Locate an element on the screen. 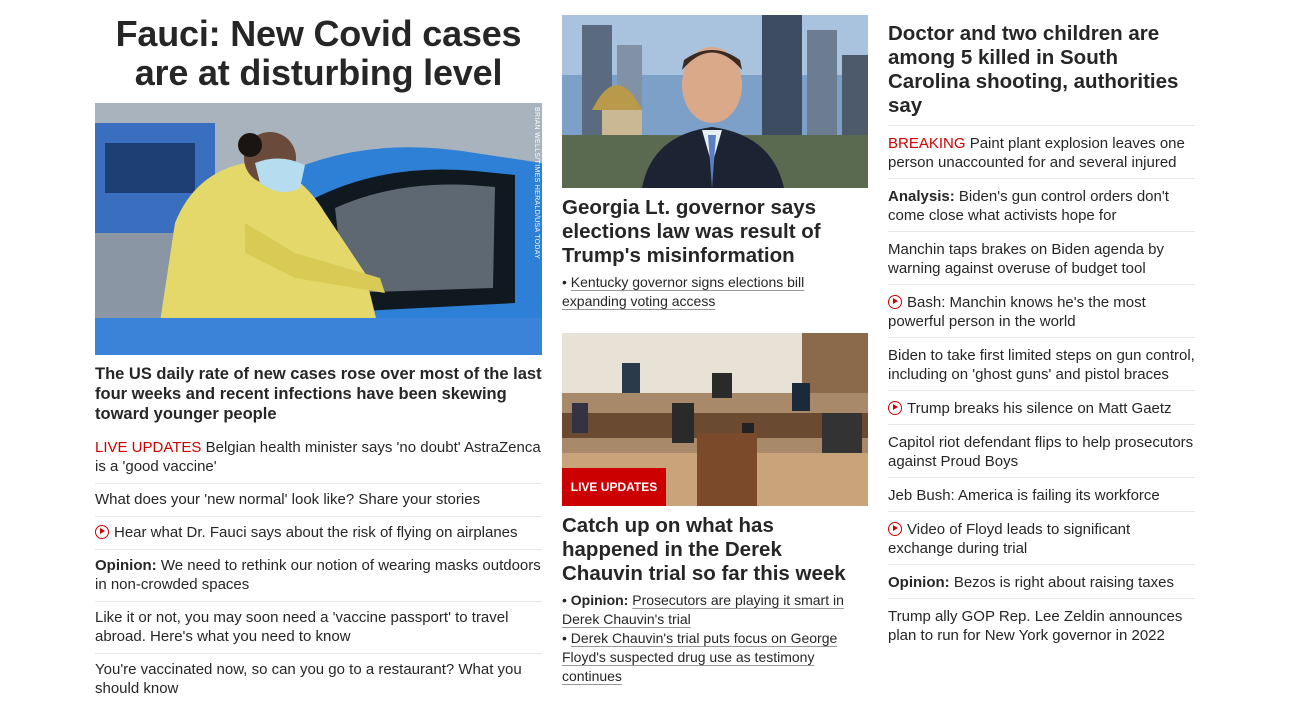 This screenshot has height=719, width=1290. breaking-tag: BREAKING is located at coordinates (927, 143).